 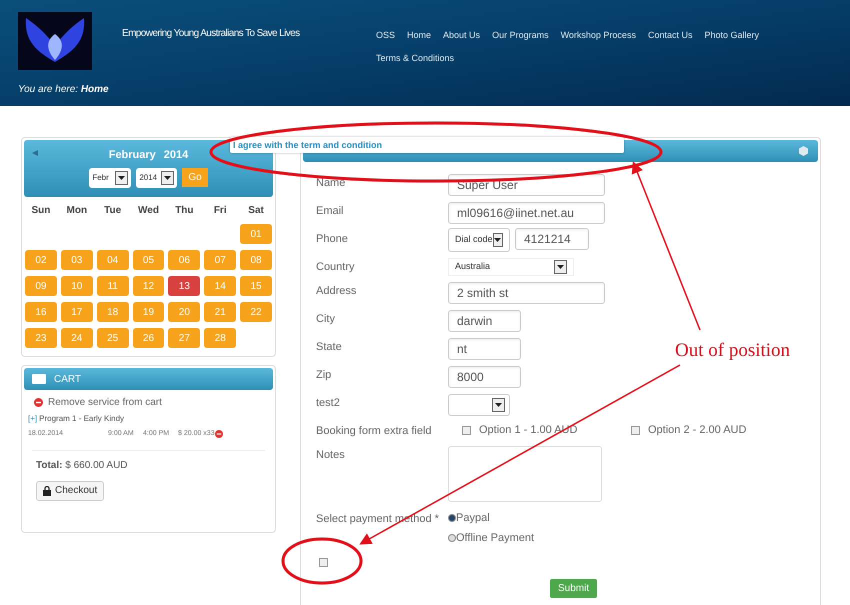 I want to click on agree-checkbox, so click(x=323, y=562).